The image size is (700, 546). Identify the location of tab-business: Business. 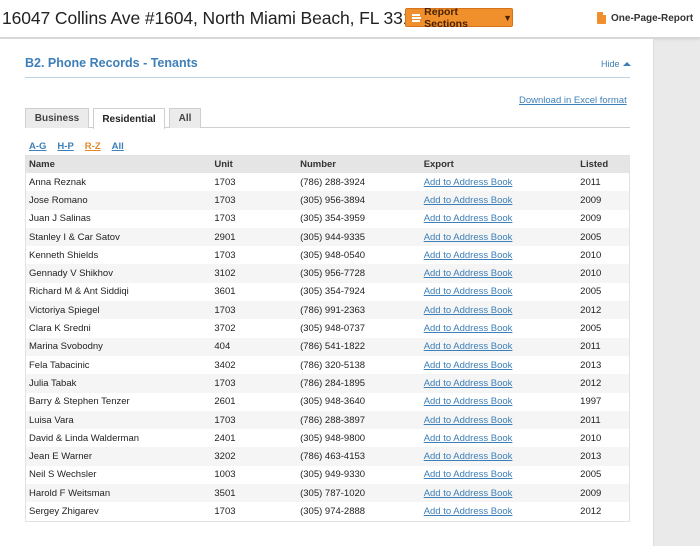
(57, 118).